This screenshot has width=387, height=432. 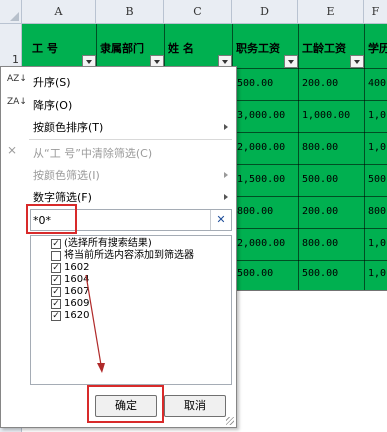 I want to click on annotation-arrow-line, so click(x=93, y=320).